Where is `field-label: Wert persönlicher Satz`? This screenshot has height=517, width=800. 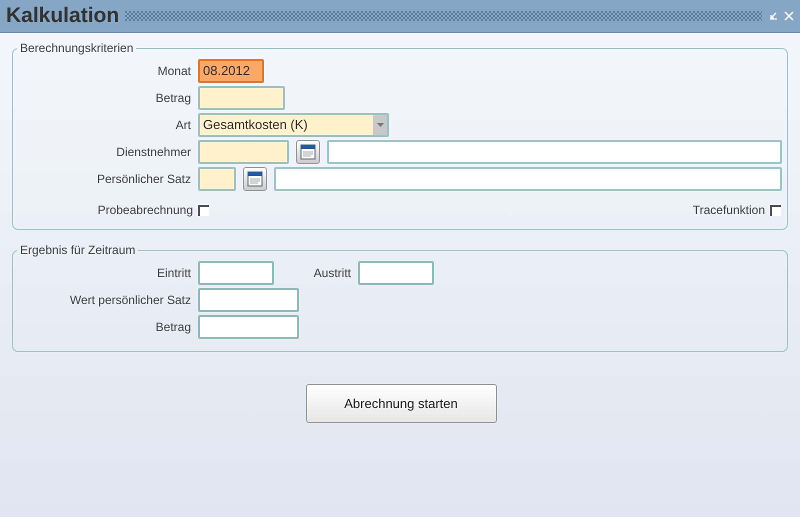 field-label: Wert persönlicher Satz is located at coordinates (129, 300).